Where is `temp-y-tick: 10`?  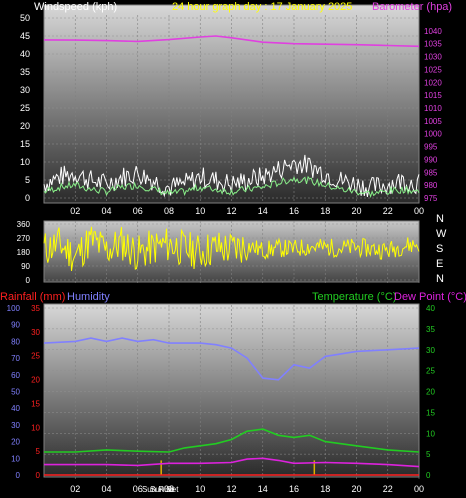
temp-y-tick: 10 is located at coordinates (430, 433).